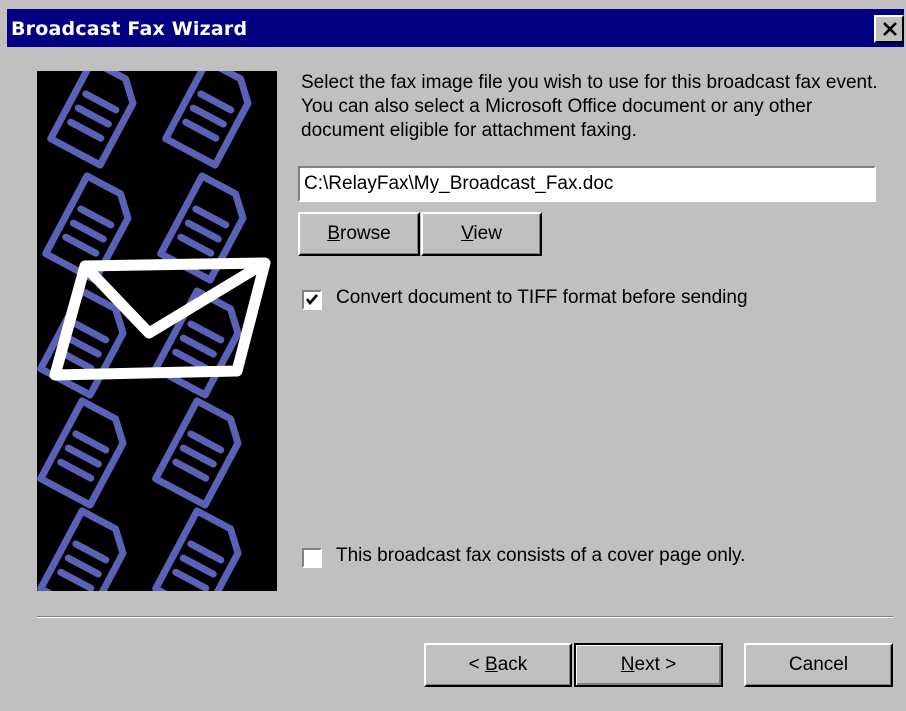 The image size is (906, 711). I want to click on cover-only-checkbox, so click(312, 558).